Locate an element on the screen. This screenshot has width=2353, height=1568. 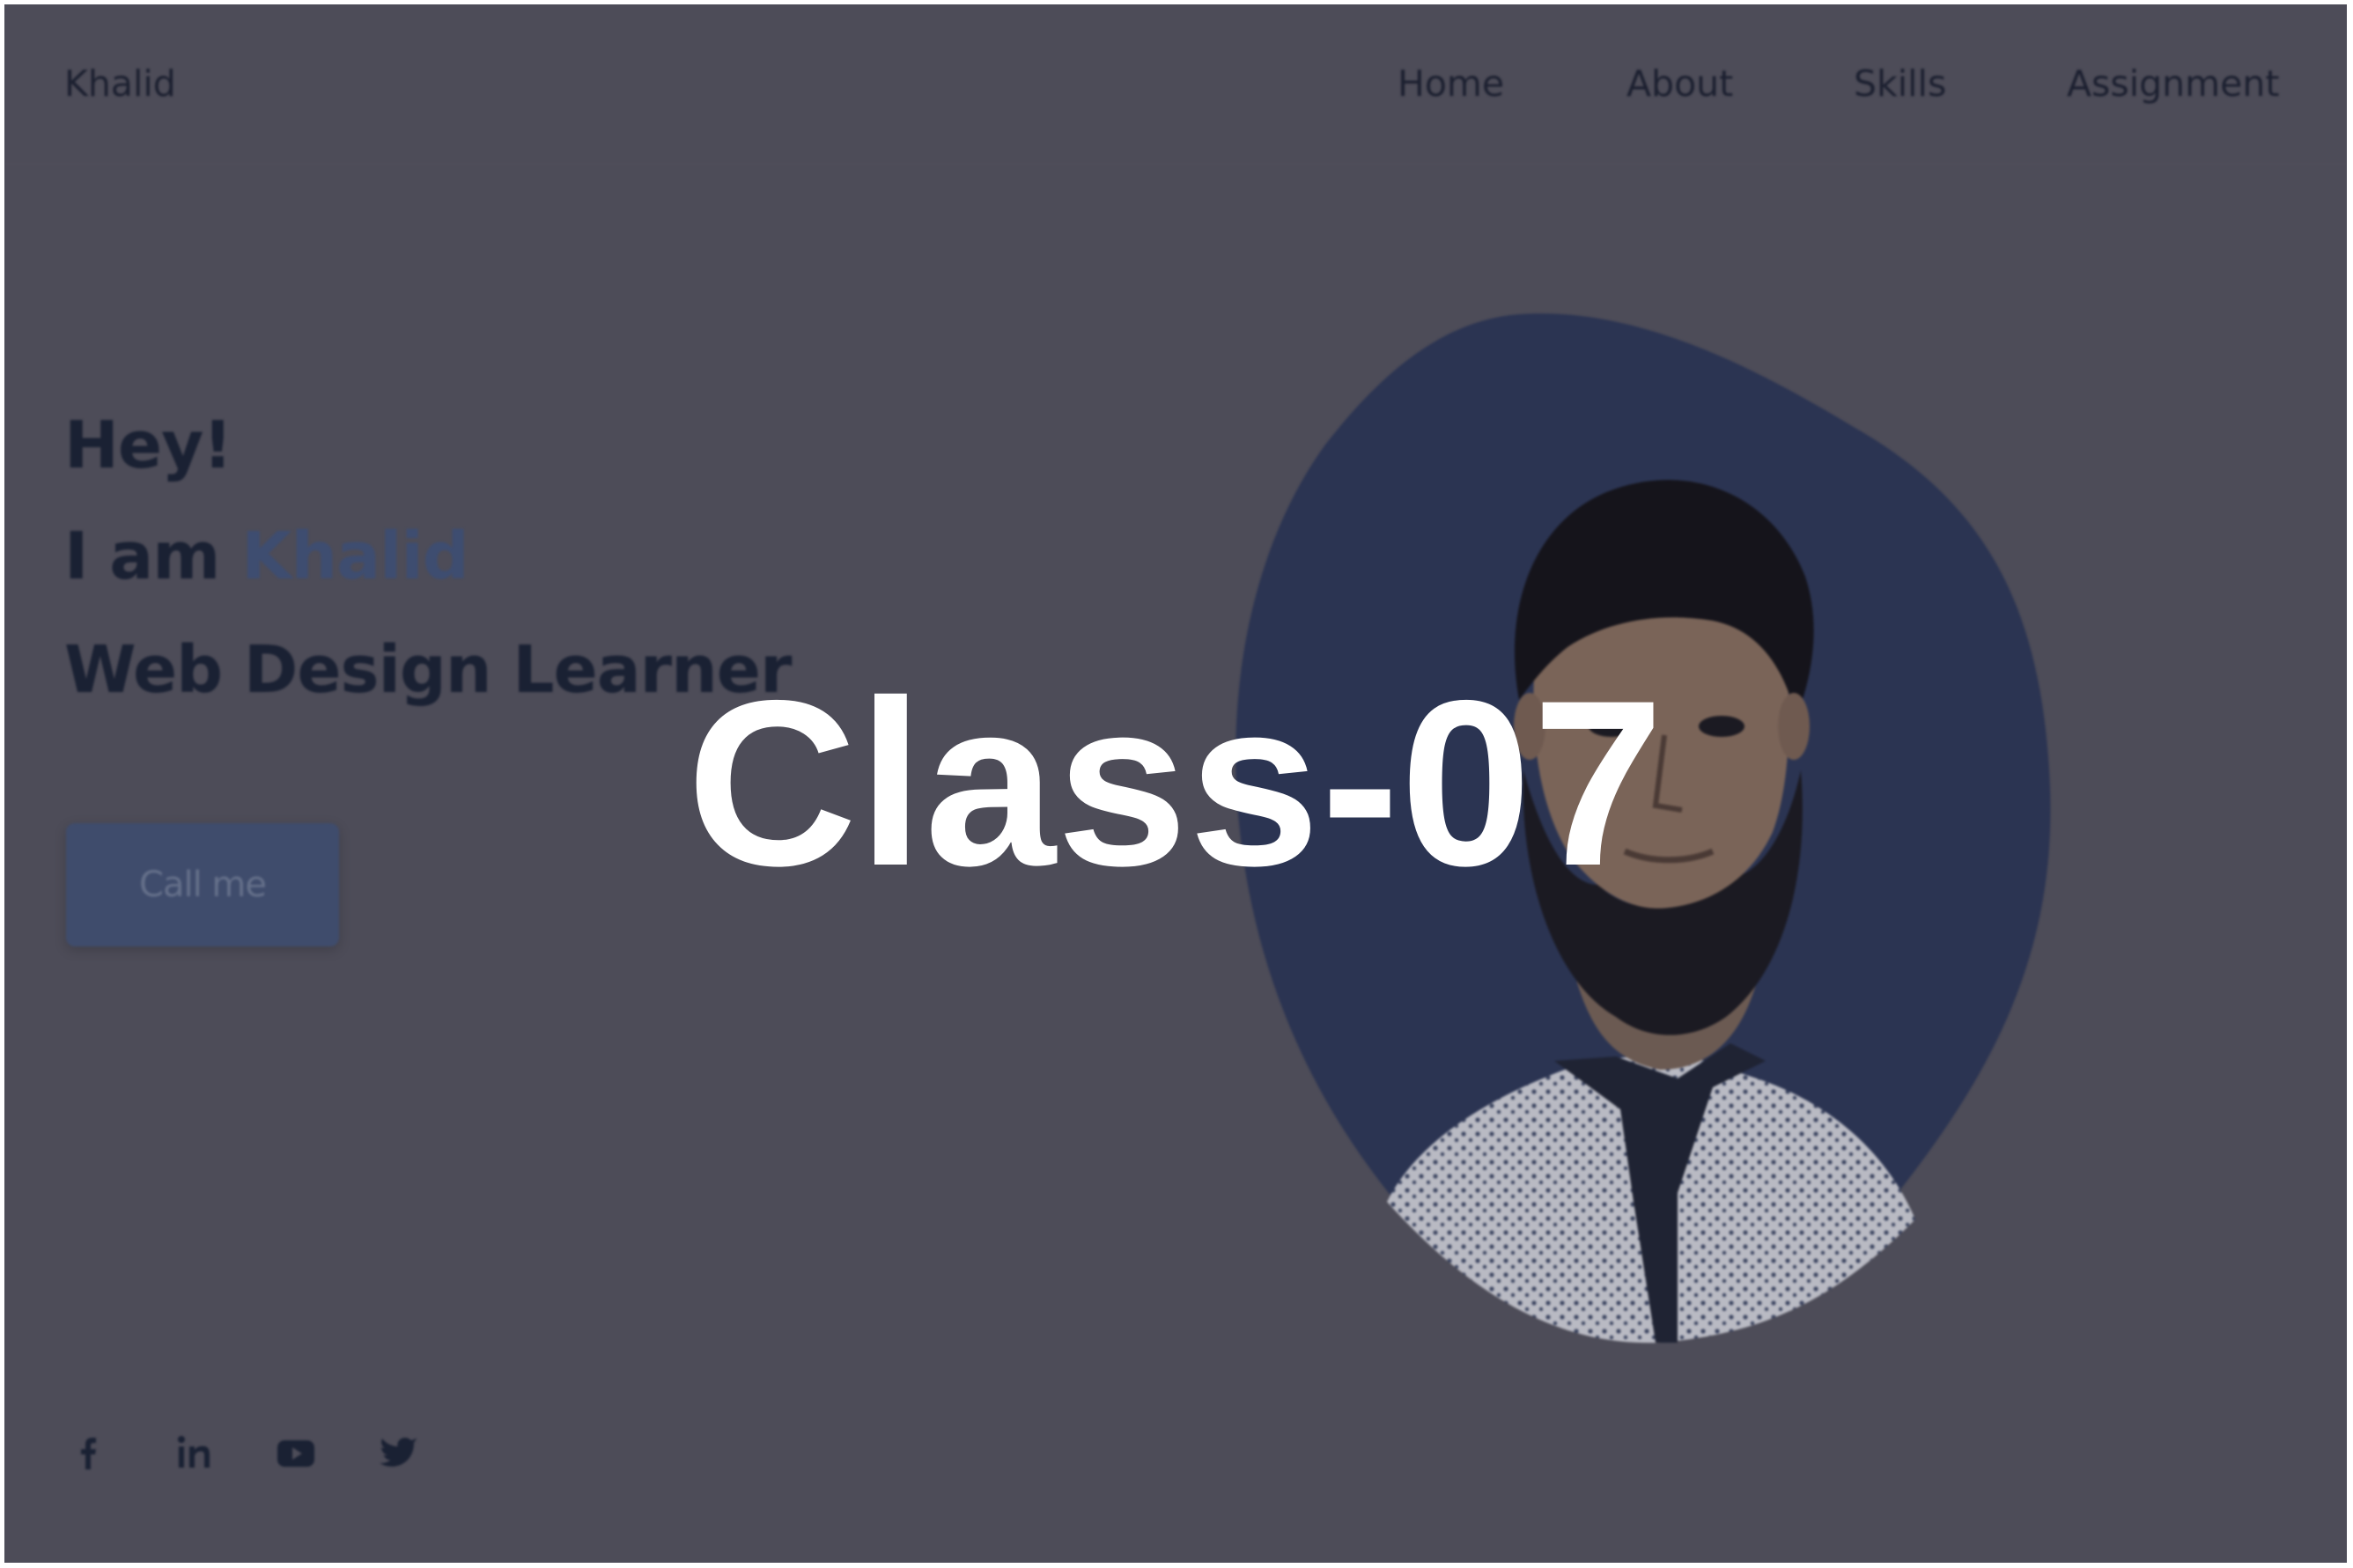
site-logo: Khalid is located at coordinates (120, 84).